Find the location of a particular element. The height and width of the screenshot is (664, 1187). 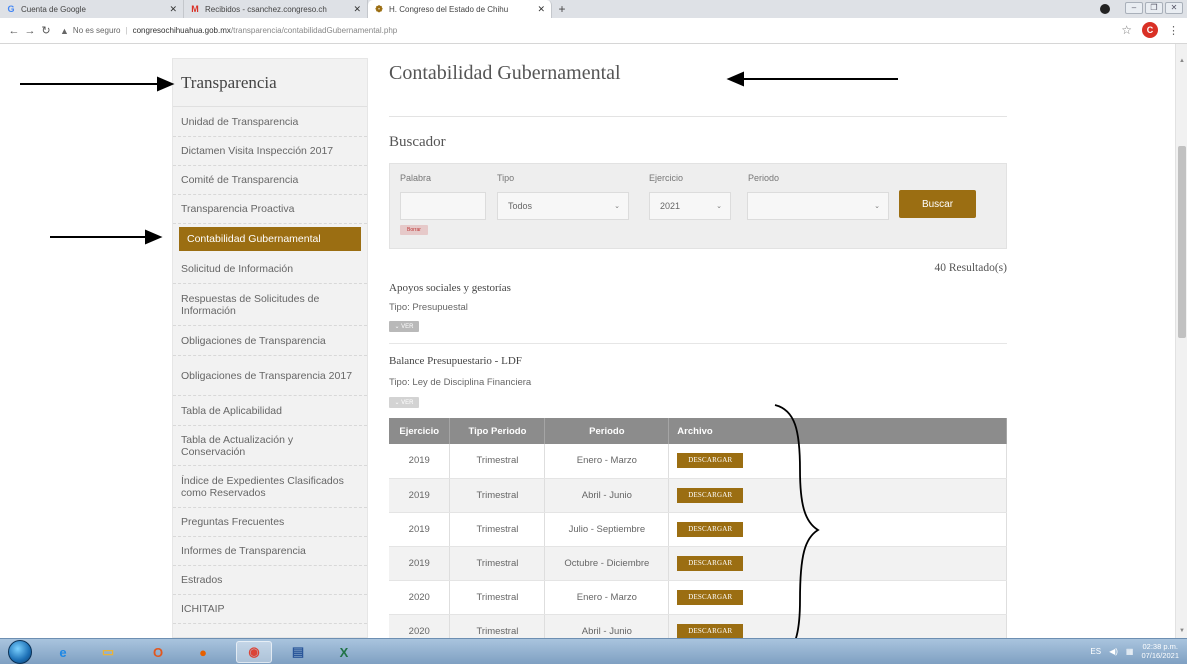

url-domain: congresochihuahua.gob.mx is located at coordinates (181, 30).